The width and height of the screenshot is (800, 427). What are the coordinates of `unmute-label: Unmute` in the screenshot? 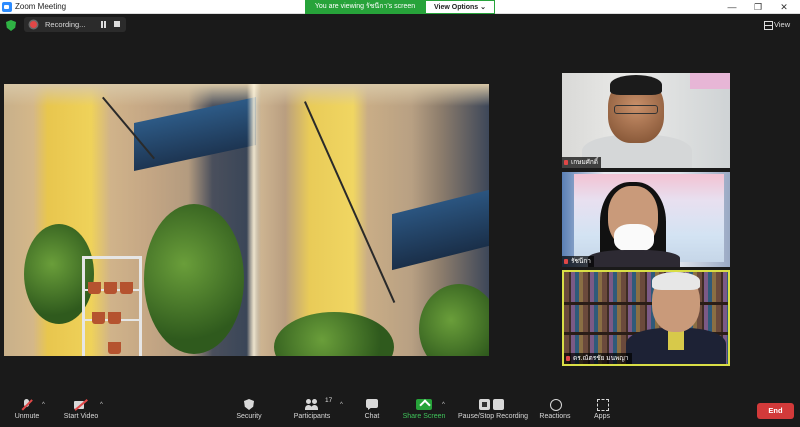 It's located at (27, 416).